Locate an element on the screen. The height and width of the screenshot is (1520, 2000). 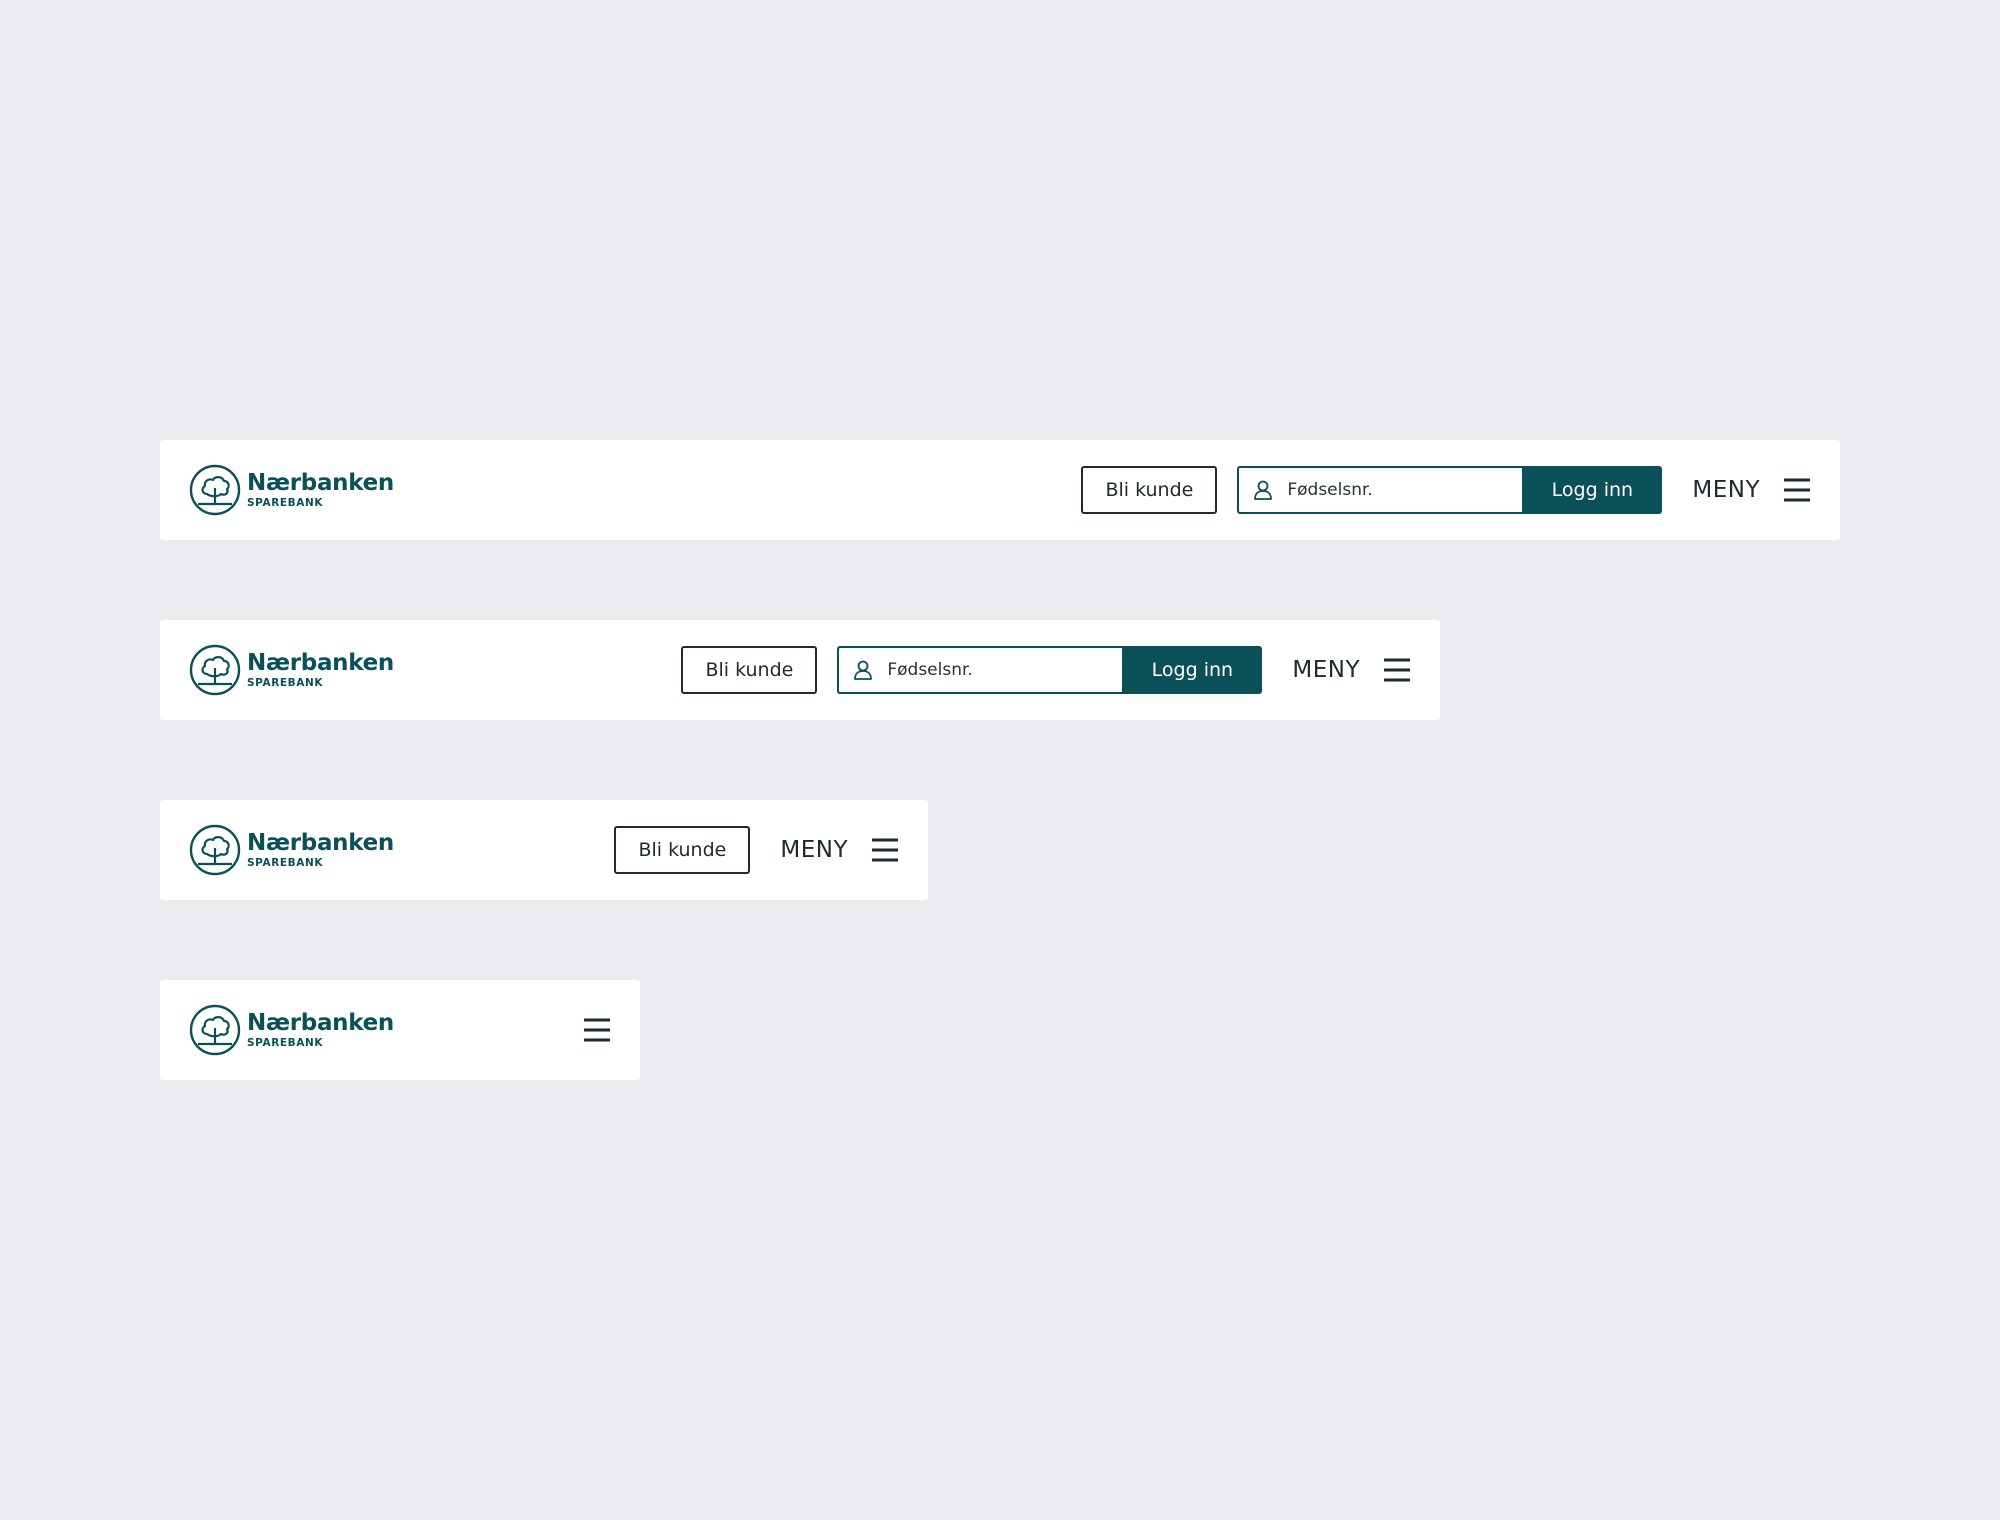
menu-button is located at coordinates (597, 1030).